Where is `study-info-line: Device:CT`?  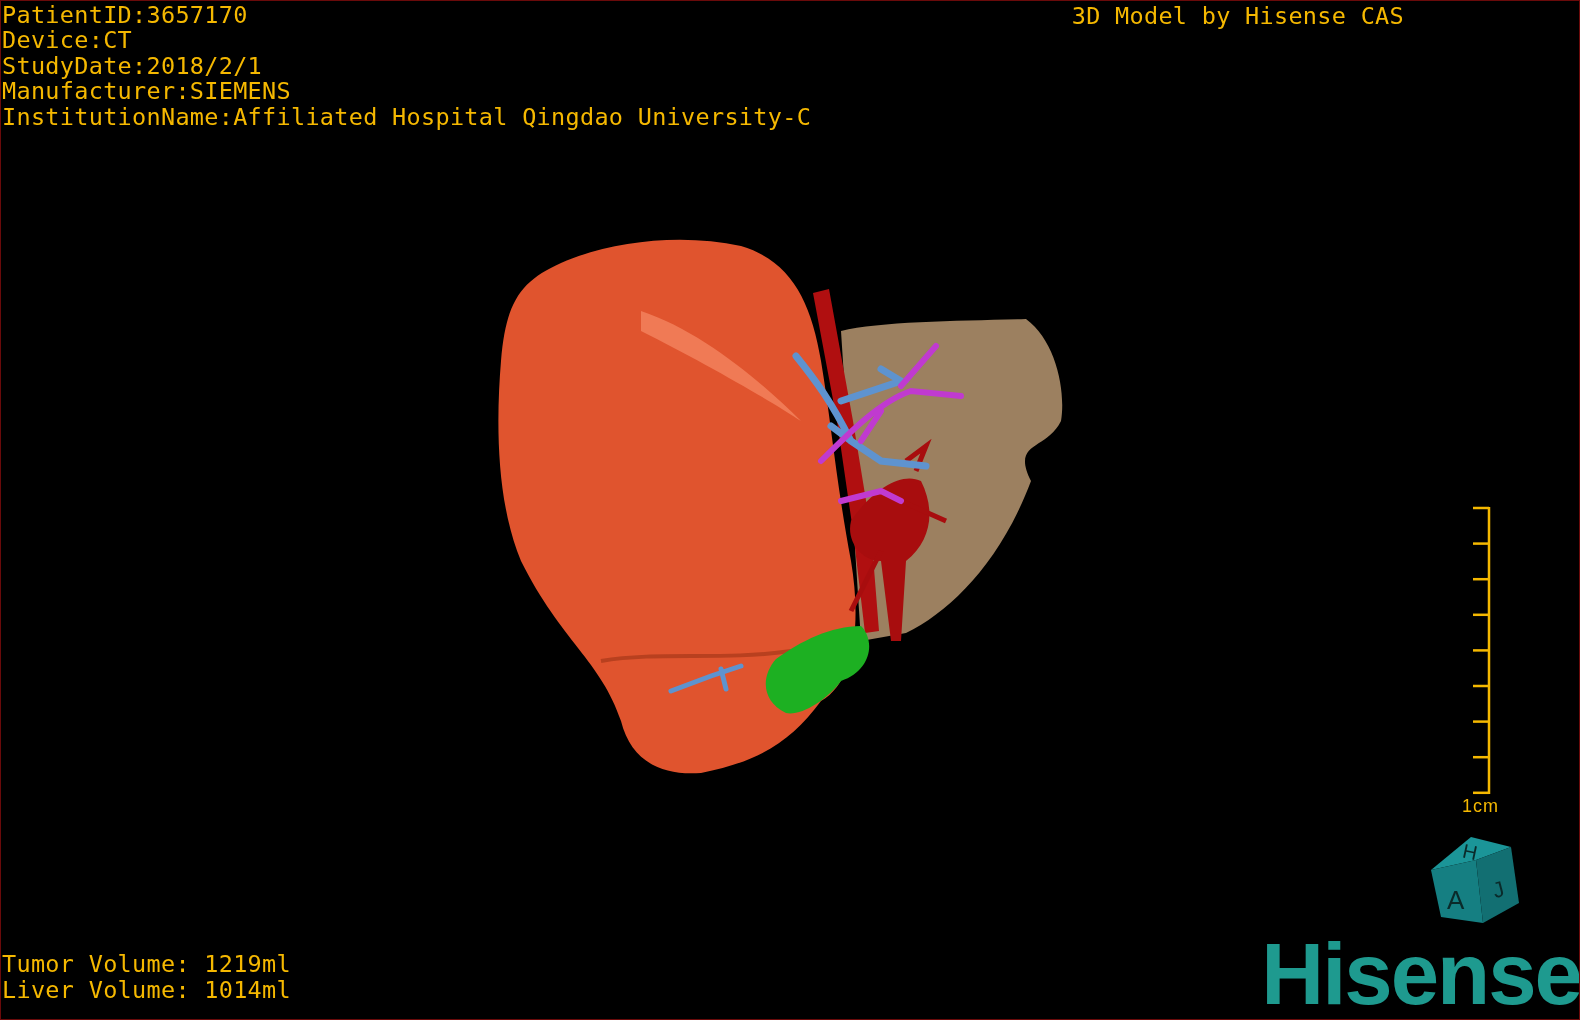
study-info-line: Device:CT is located at coordinates (68, 41).